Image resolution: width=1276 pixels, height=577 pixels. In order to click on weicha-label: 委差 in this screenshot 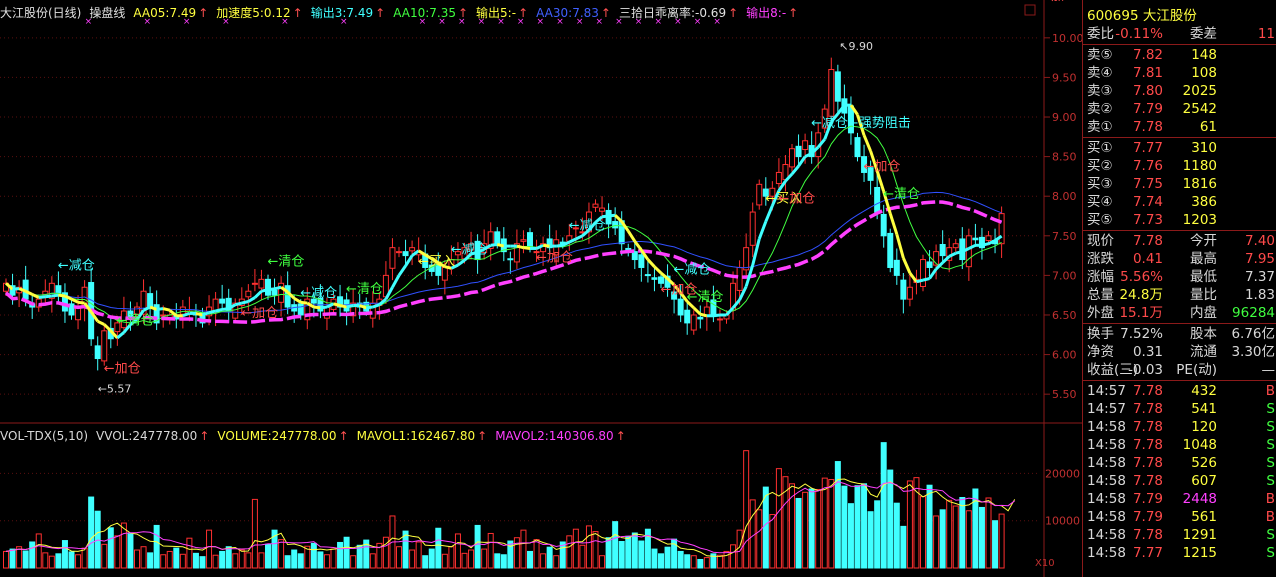, I will do `click(1203, 34)`.